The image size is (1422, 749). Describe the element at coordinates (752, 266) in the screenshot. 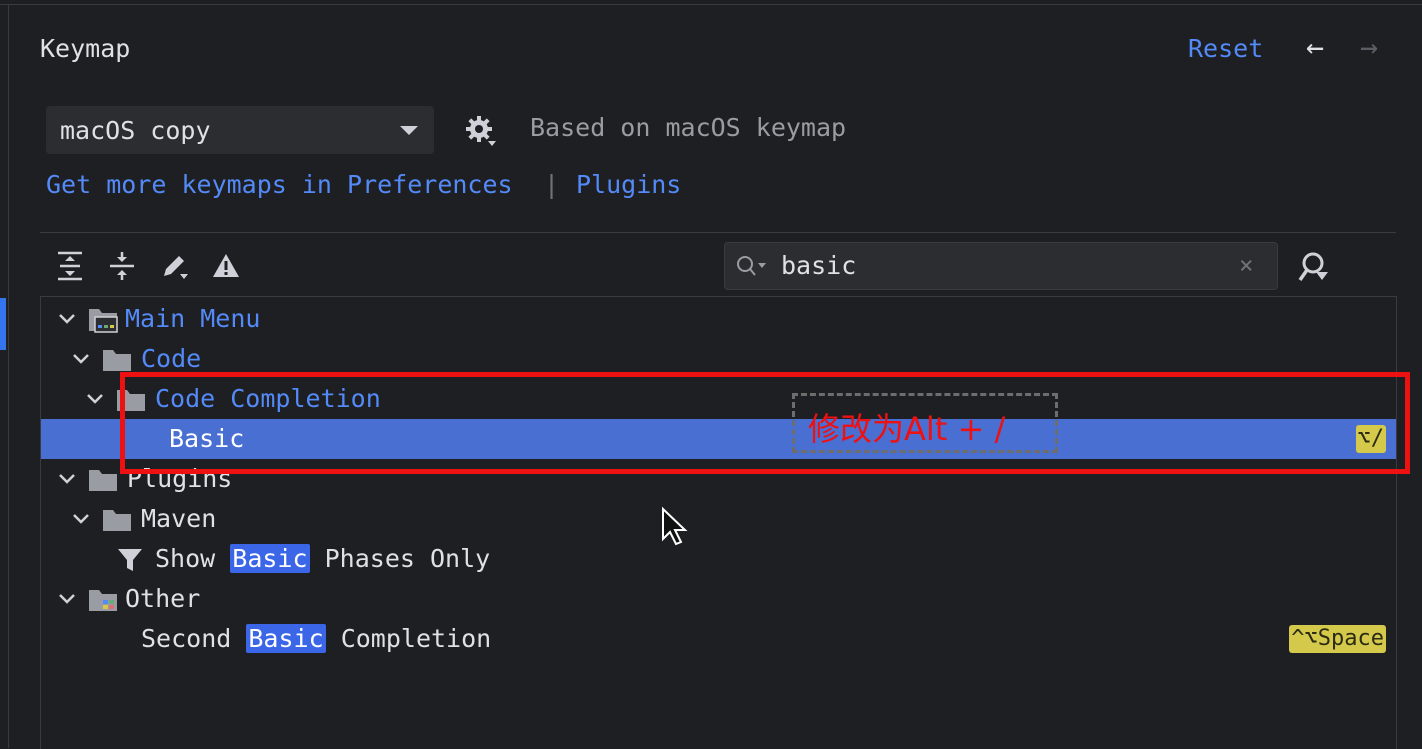

I see `search-icon` at that location.